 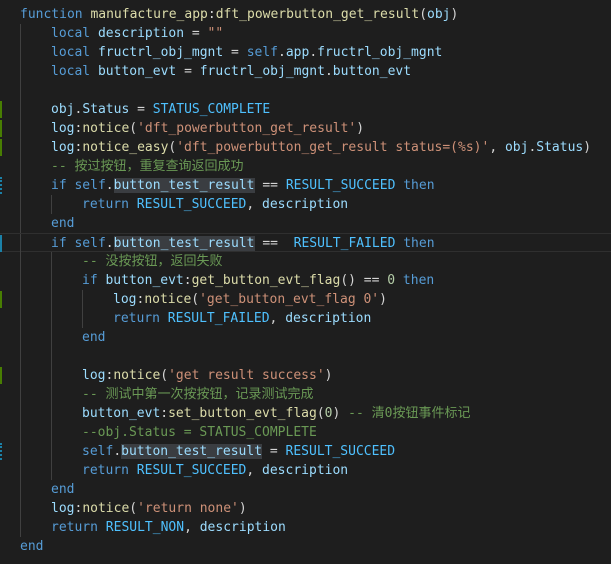 What do you see at coordinates (198, 394) in the screenshot?
I see `code-token: -- 测试中第一次按按钮，记录测试完成` at bounding box center [198, 394].